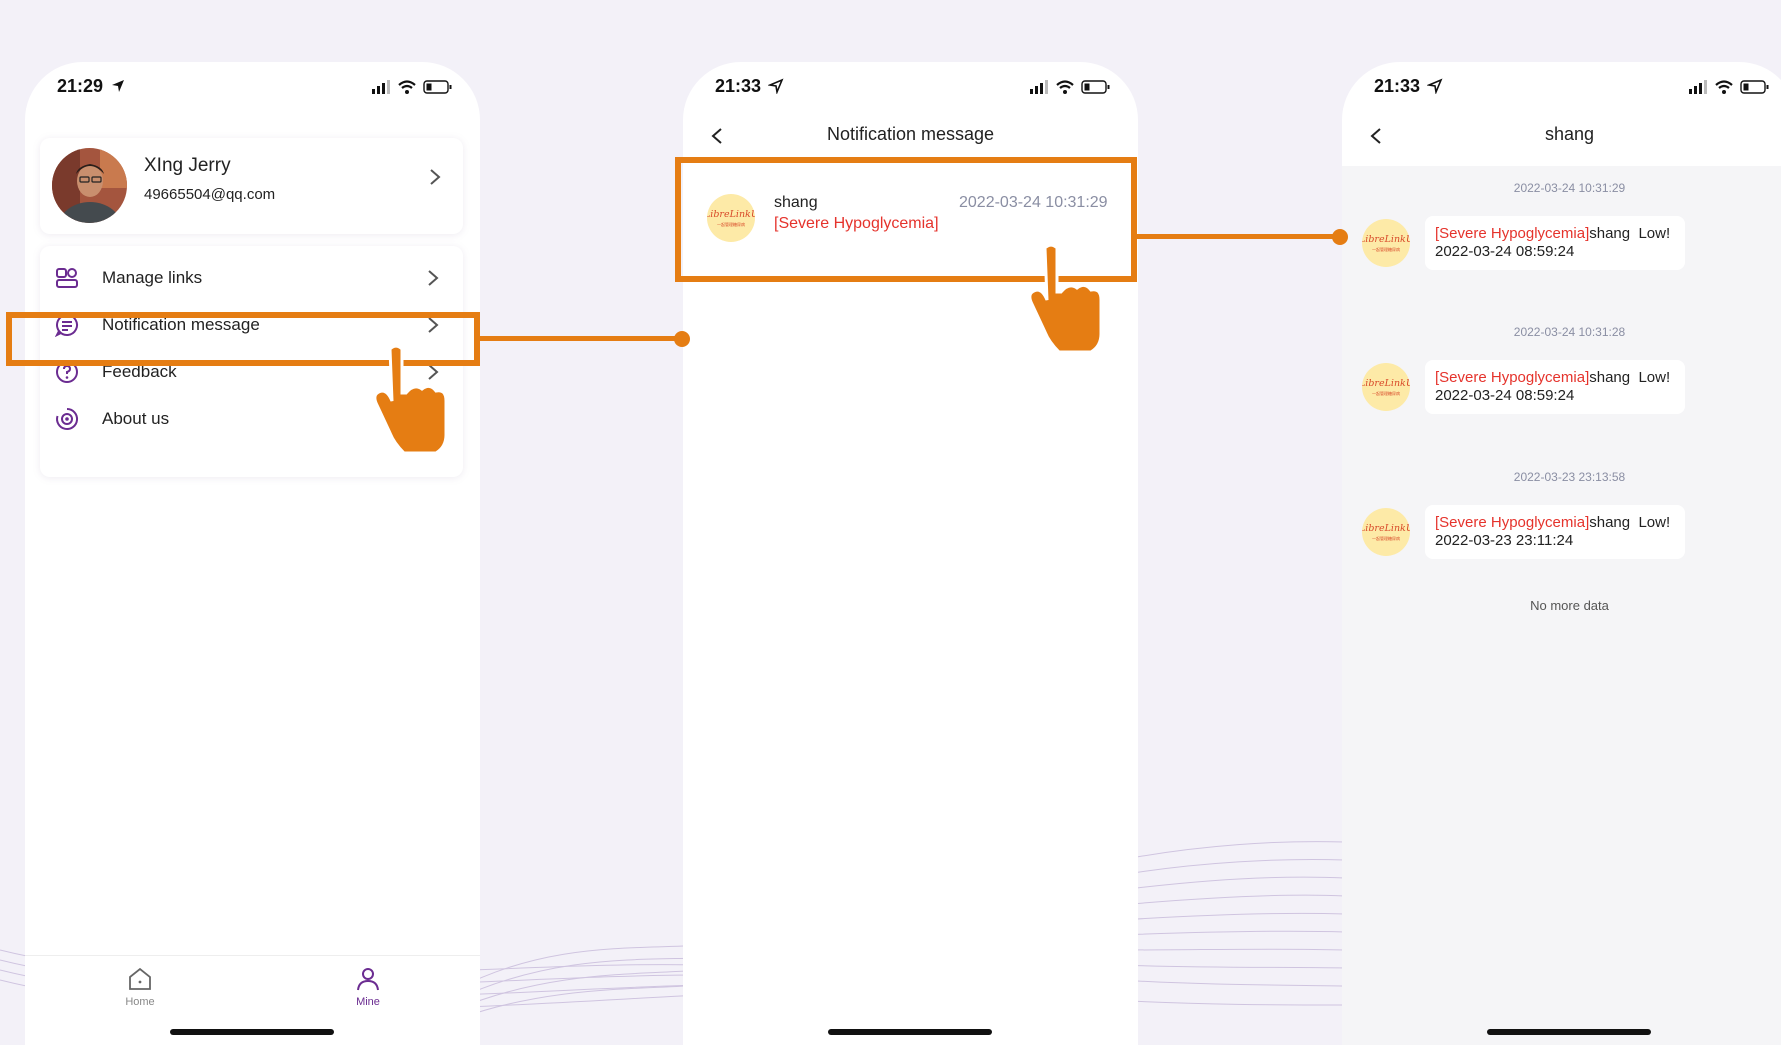 The image size is (1781, 1045). What do you see at coordinates (66, 325) in the screenshot?
I see `message-icon` at bounding box center [66, 325].